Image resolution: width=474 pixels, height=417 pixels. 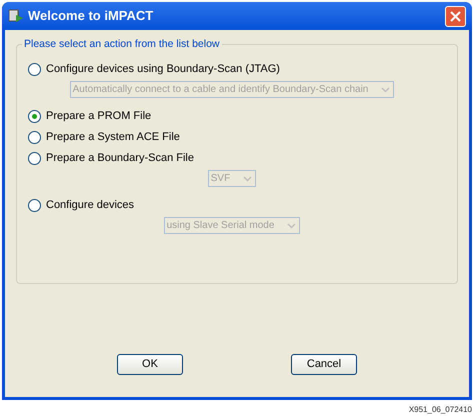 What do you see at coordinates (221, 226) in the screenshot?
I see `dropdown-value: using Slave Serial mode` at bounding box center [221, 226].